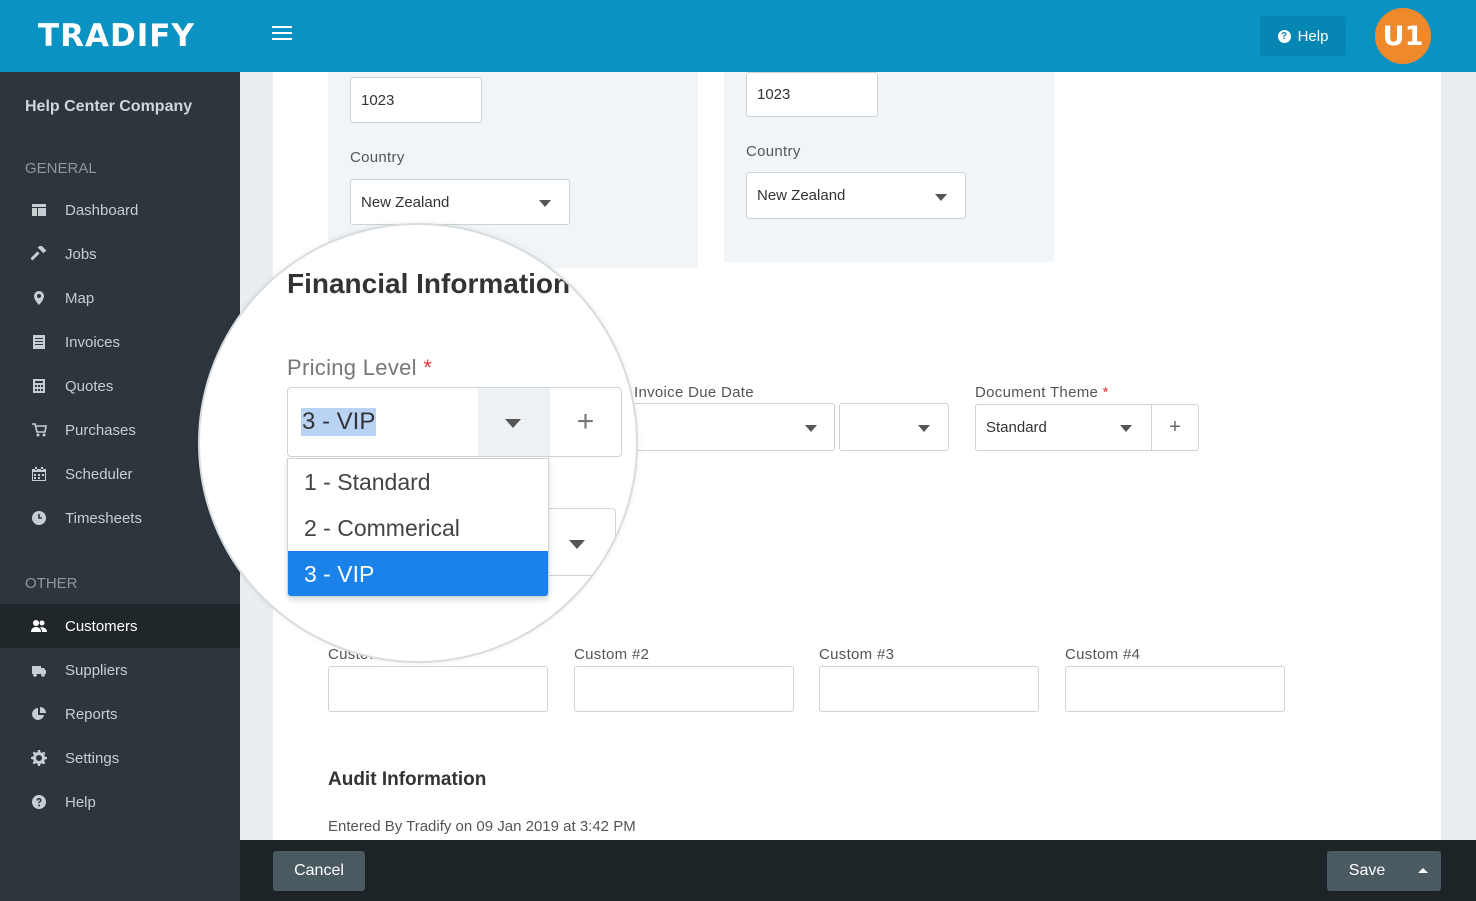 This screenshot has height=901, width=1476. I want to click on country-label-left: Country, so click(377, 157).